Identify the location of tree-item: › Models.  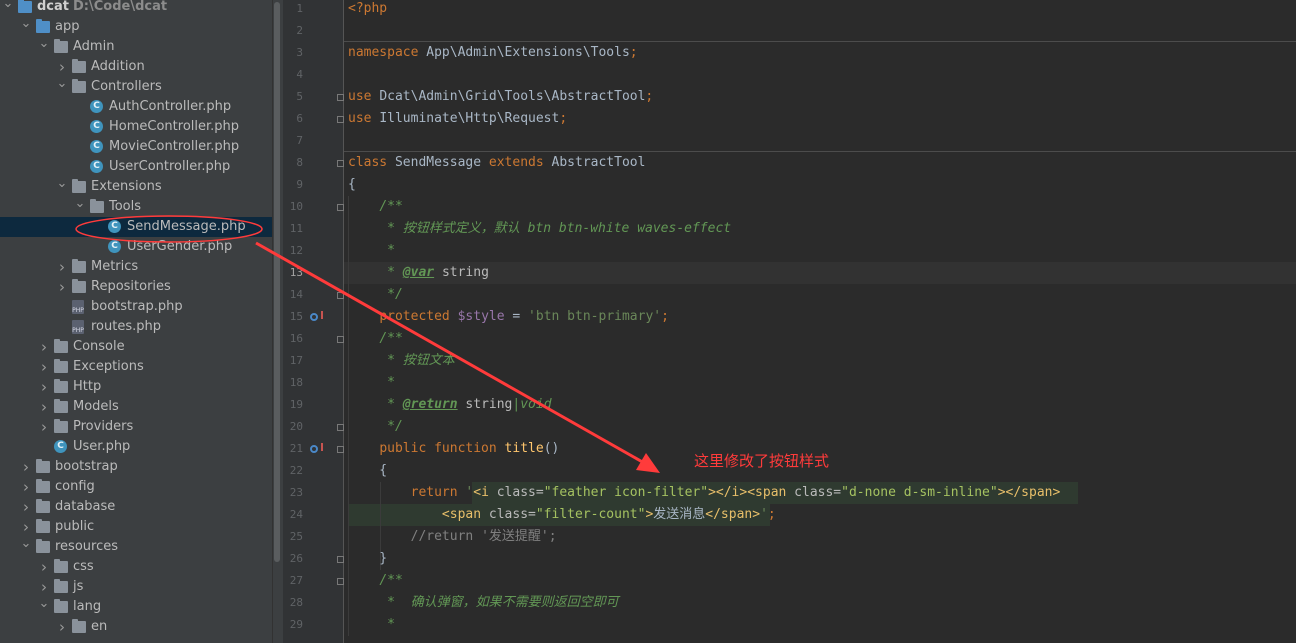
(136, 407).